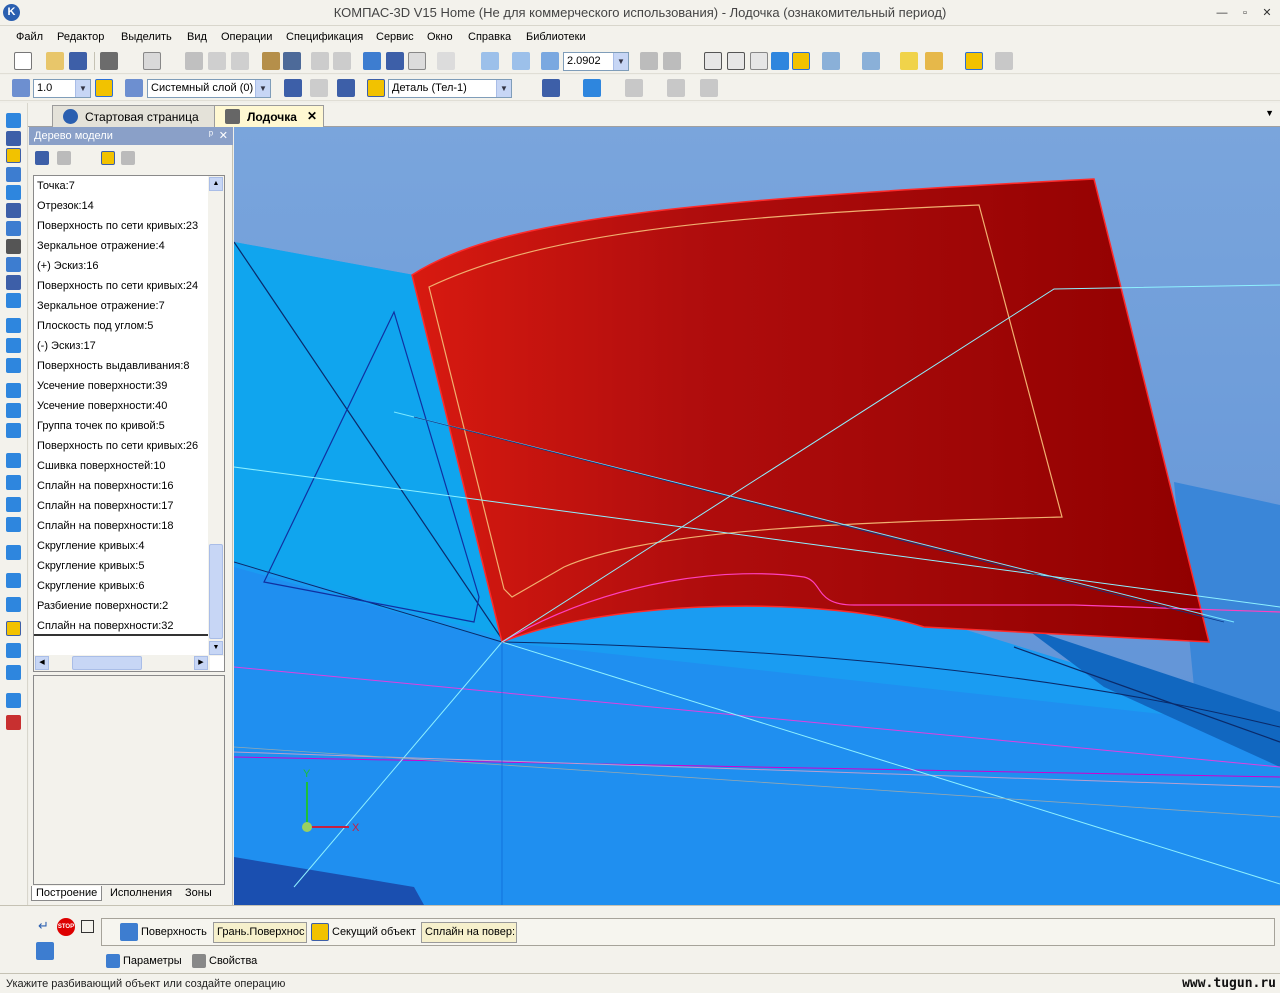  What do you see at coordinates (676, 88) in the screenshot?
I see `diagnostics-icon` at bounding box center [676, 88].